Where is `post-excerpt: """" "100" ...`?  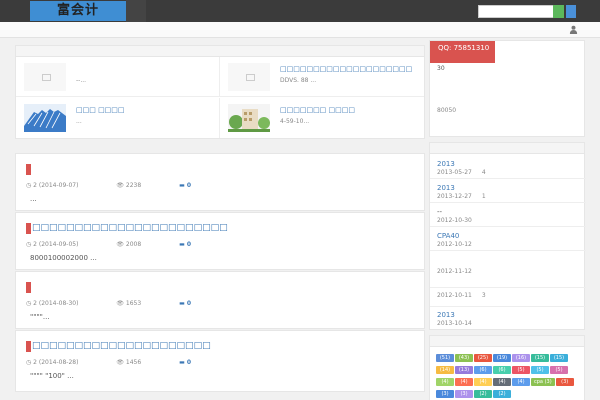
post-excerpt: """" "100" ... is located at coordinates (52, 376).